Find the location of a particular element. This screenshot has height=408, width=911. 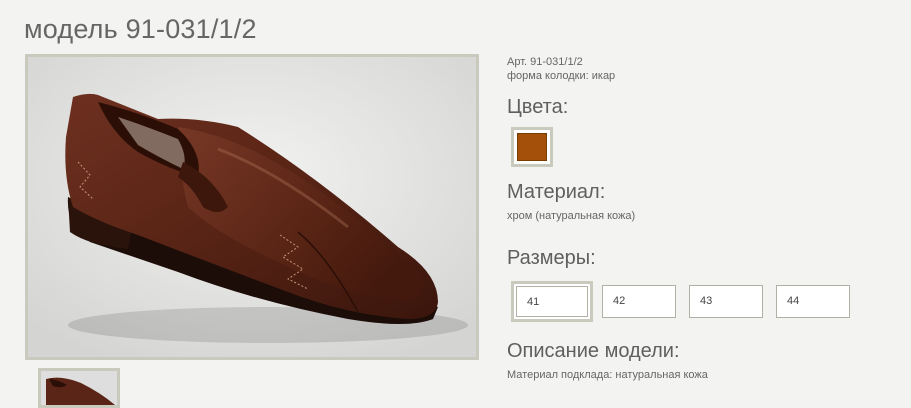

last-form: форма колодки: икар is located at coordinates (561, 76).